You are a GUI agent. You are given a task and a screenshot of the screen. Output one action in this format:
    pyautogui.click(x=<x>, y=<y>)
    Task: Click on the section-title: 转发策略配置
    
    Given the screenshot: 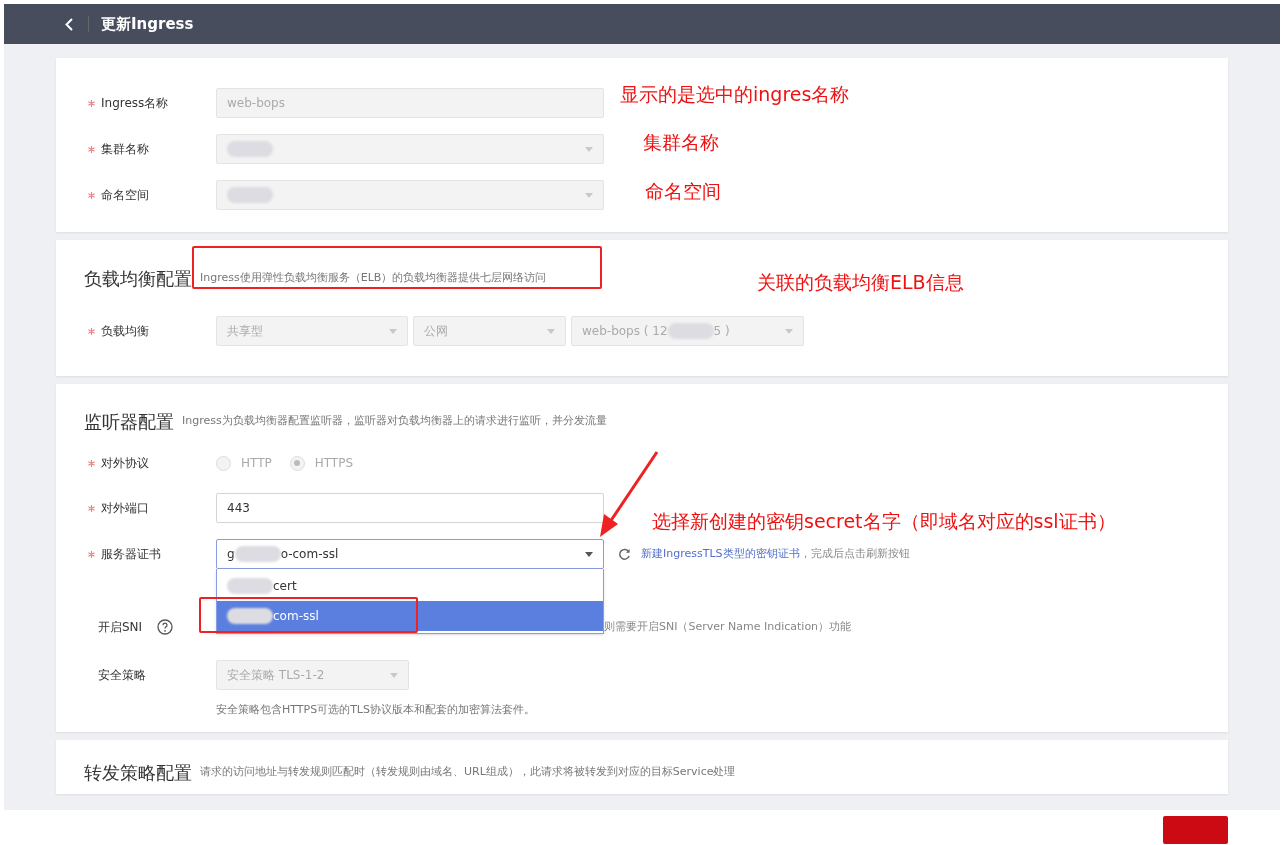 What is the action you would take?
    pyautogui.click(x=138, y=772)
    